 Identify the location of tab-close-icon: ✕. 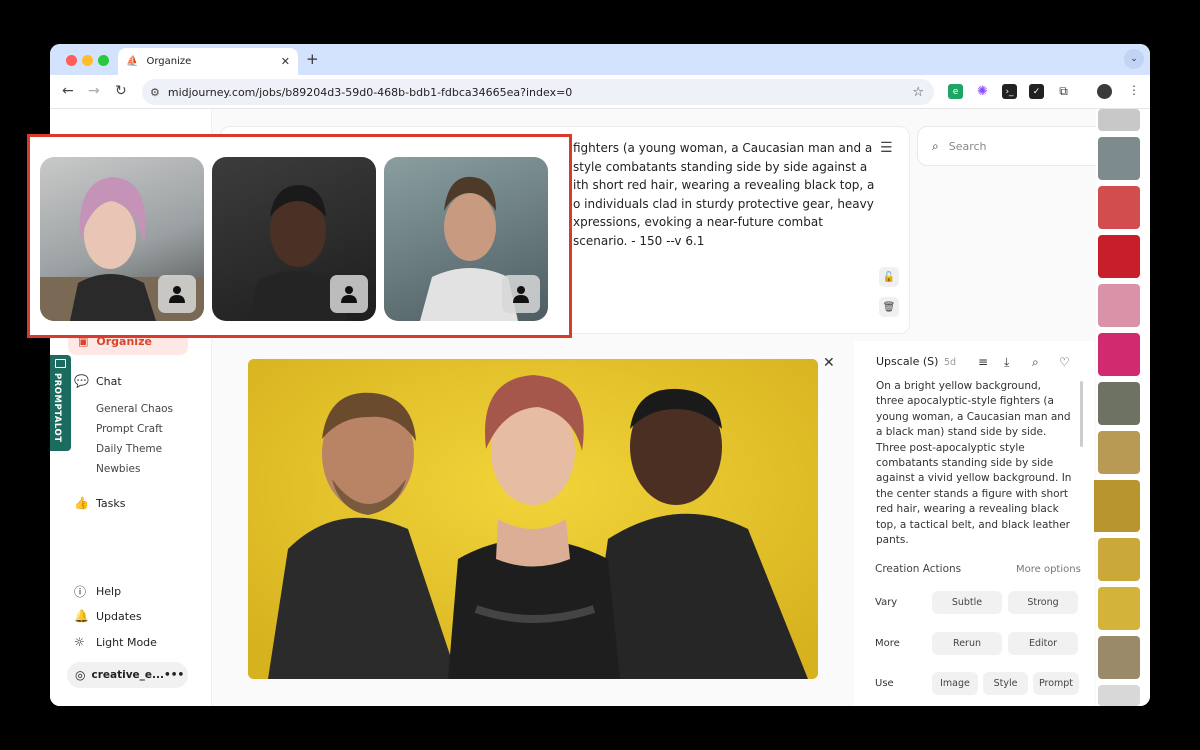
(285, 61).